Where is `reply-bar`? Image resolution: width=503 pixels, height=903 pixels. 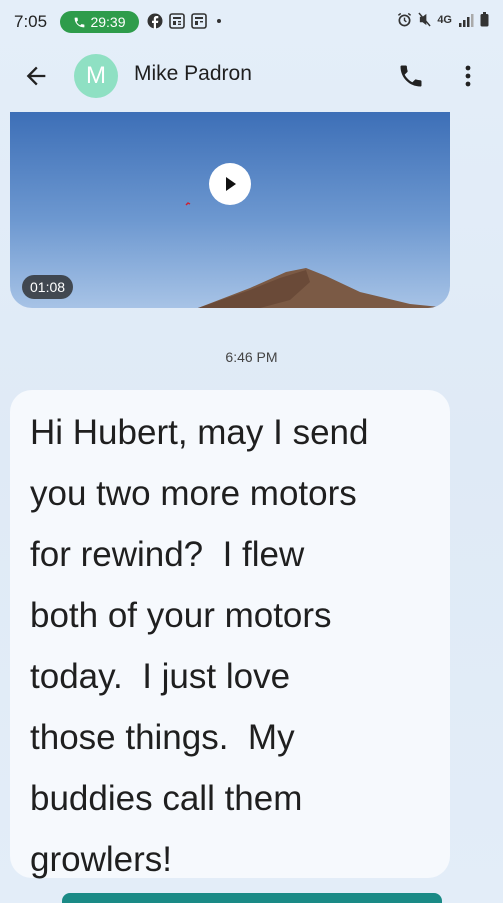
reply-bar is located at coordinates (252, 898).